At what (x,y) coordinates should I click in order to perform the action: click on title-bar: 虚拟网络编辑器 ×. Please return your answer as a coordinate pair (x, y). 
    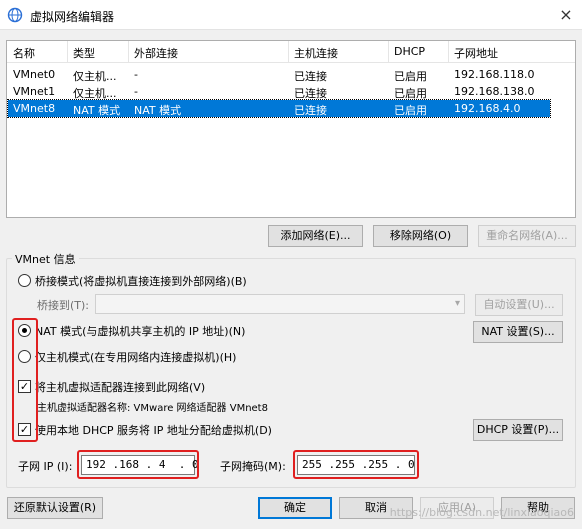
    Looking at the image, I should click on (291, 15).